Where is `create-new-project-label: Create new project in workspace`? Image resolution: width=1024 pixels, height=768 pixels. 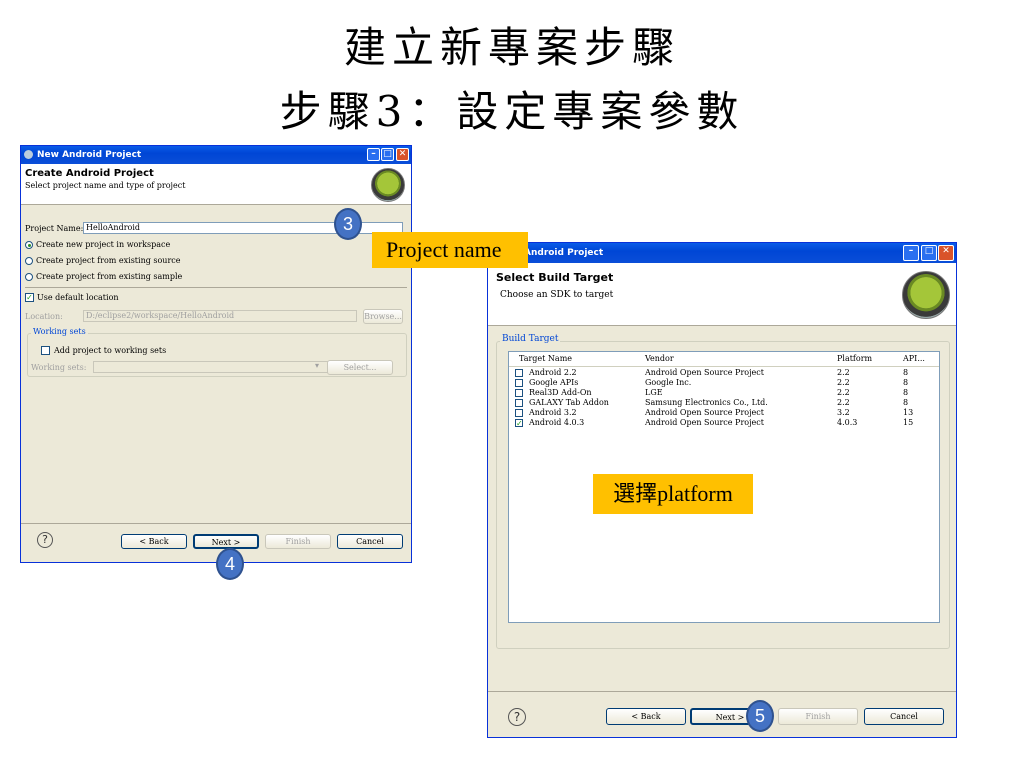
create-new-project-label: Create new project in workspace is located at coordinates (103, 244).